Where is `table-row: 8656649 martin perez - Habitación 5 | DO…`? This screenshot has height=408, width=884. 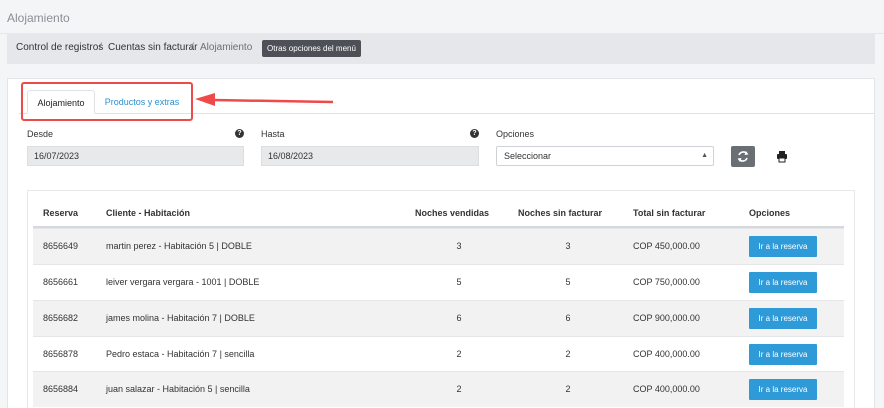
table-row: 8656649 martin perez - Habitación 5 | DO… is located at coordinates (438, 246).